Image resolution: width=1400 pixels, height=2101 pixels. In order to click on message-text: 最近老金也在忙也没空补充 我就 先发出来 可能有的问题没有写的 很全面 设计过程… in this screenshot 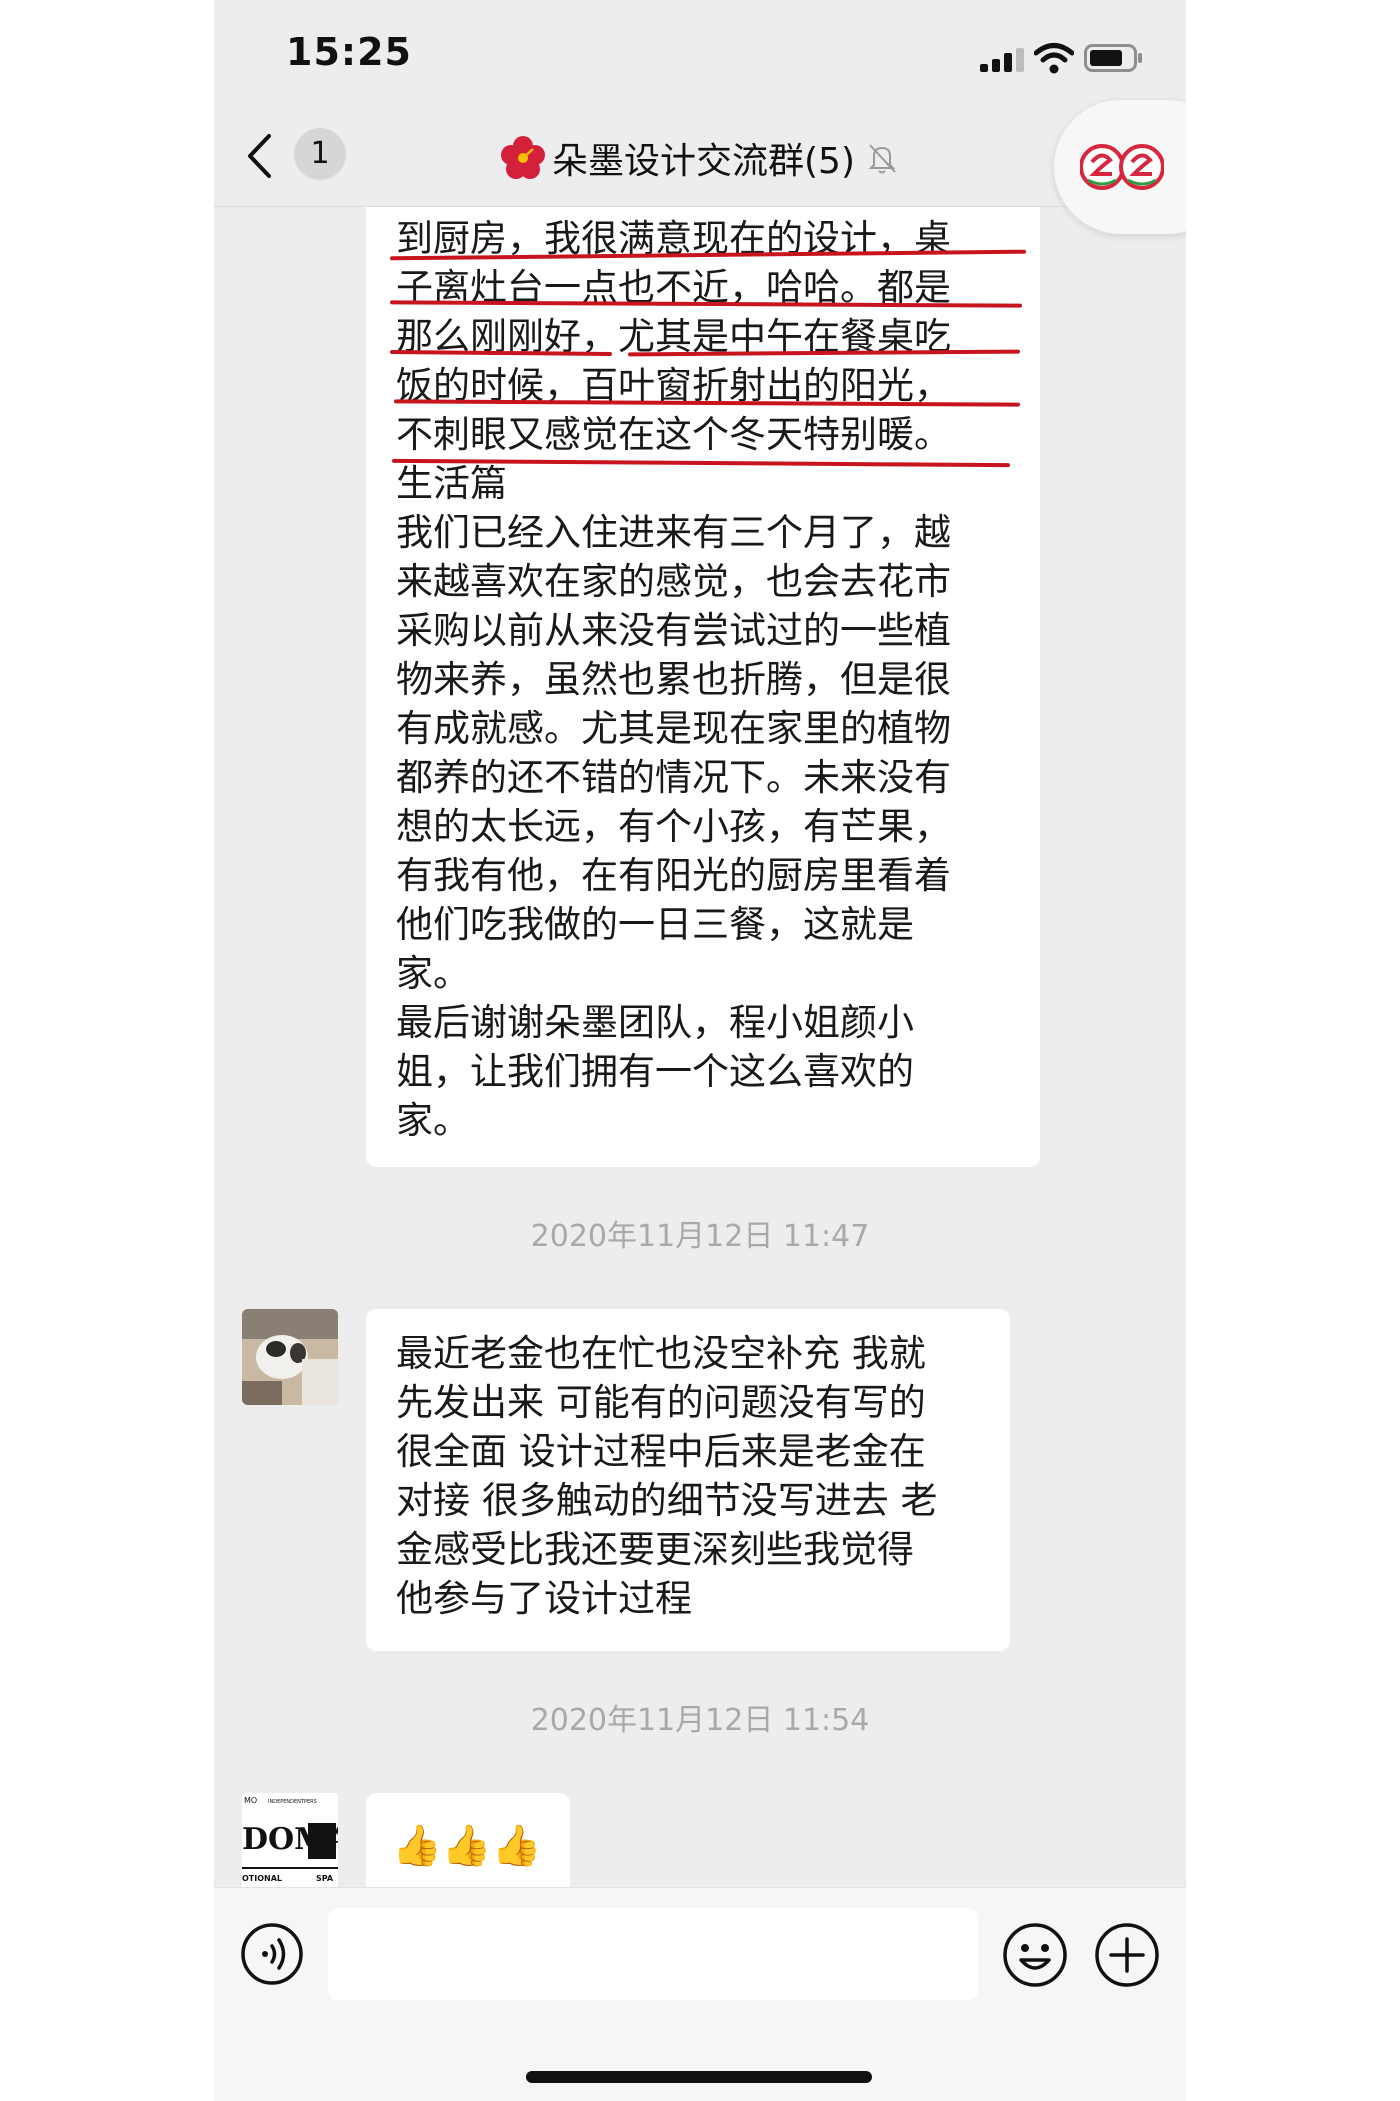, I will do `click(667, 1476)`.